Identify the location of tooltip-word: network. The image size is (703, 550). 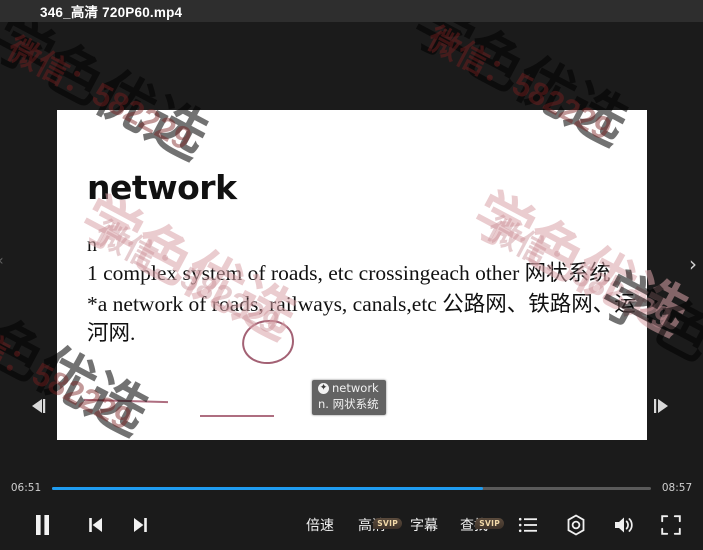
(355, 388).